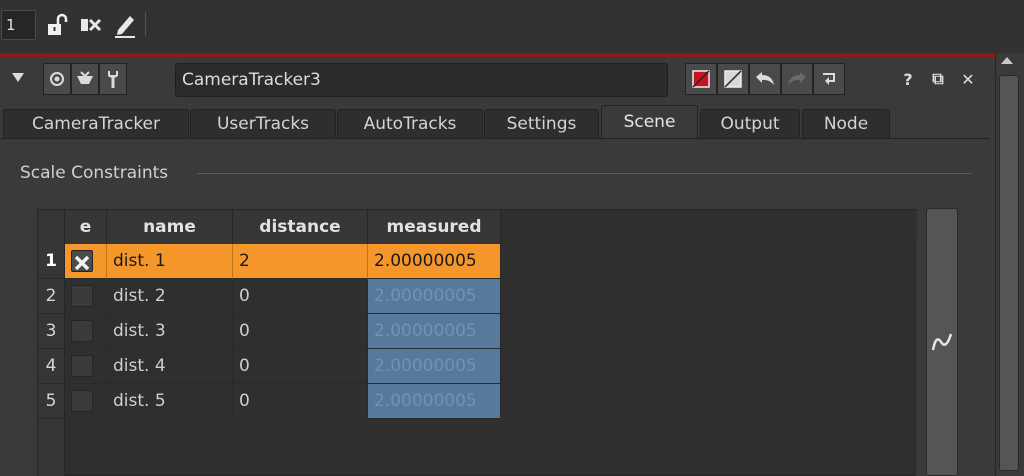  I want to click on name-cell: dist. 2, so click(170, 296).